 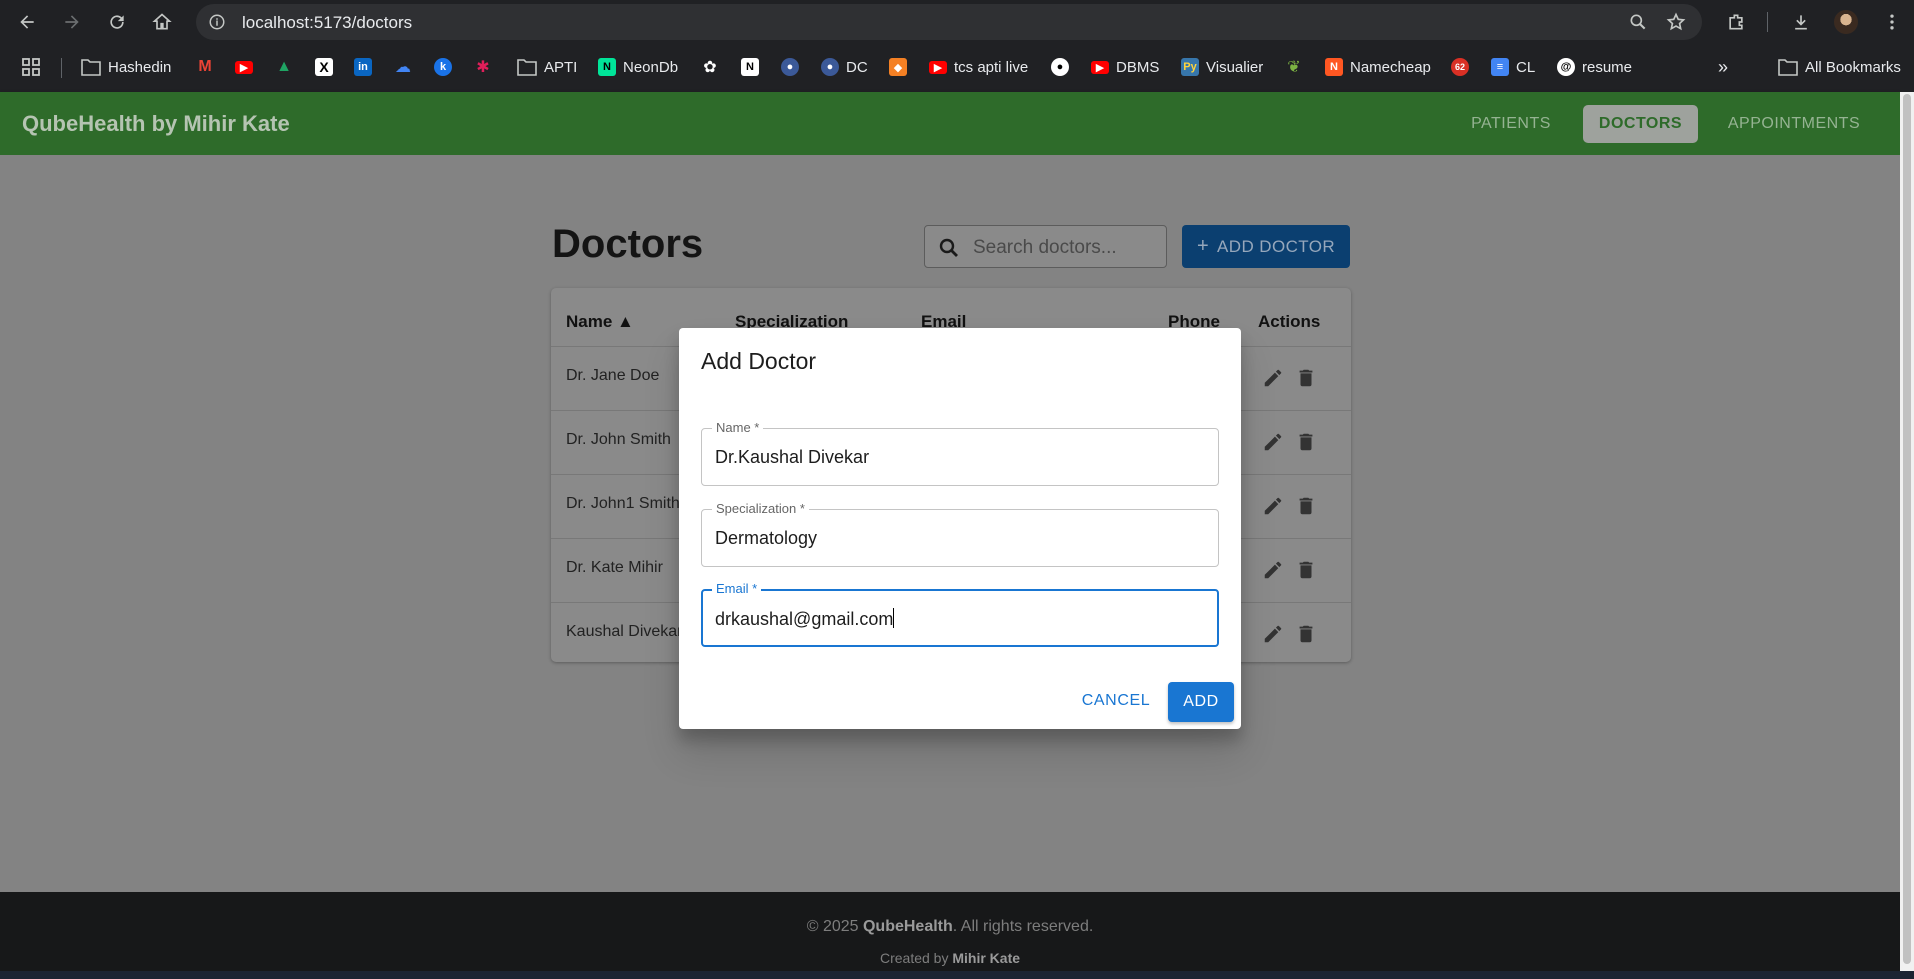 I want to click on download-icon, so click(x=1801, y=22).